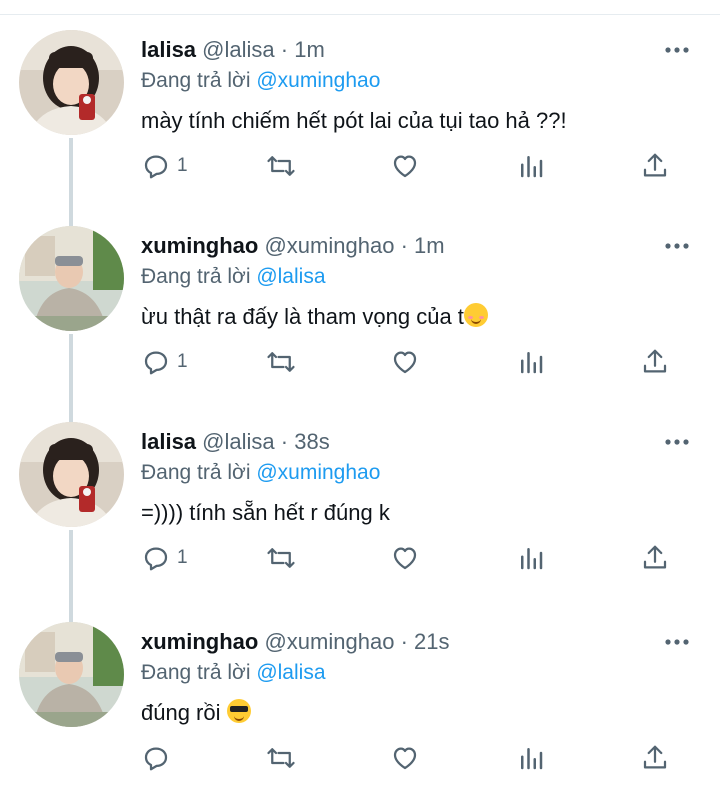 The height and width of the screenshot is (801, 720). I want to click on tweet-text: =)))) tính sẵn hết r đúng k, so click(265, 513).